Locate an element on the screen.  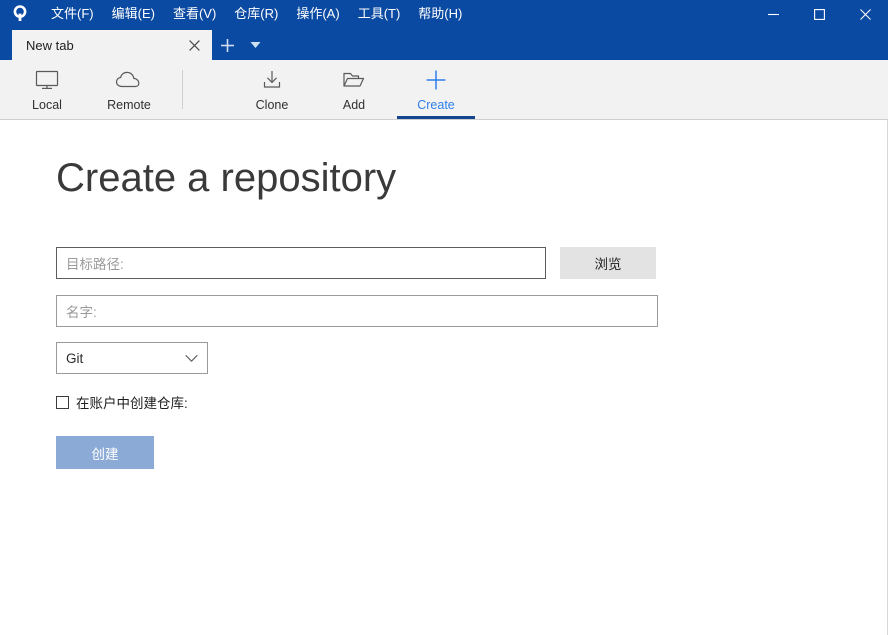
menu-repository: 仓库(R) is located at coordinates (256, 14).